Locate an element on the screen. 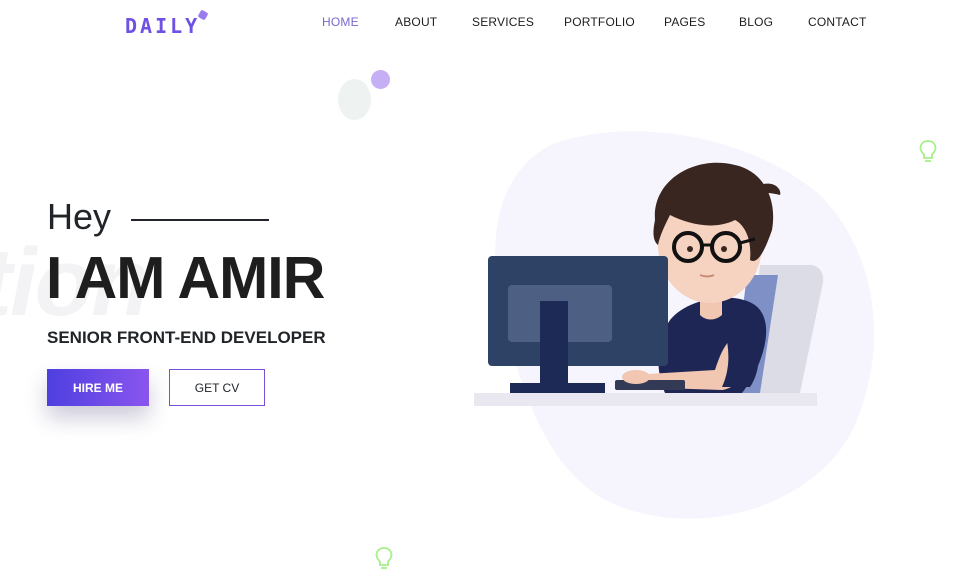  nav-item-home: HOME is located at coordinates (340, 22).